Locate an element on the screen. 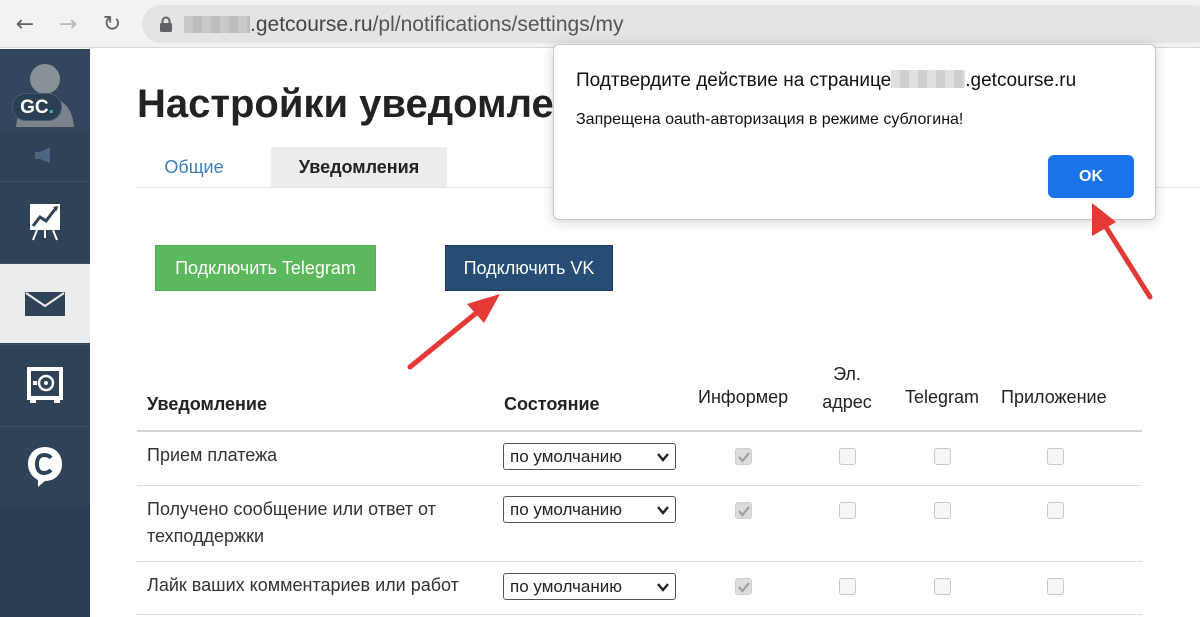 The image size is (1200, 617). header-notification: Уведомление is located at coordinates (207, 404).